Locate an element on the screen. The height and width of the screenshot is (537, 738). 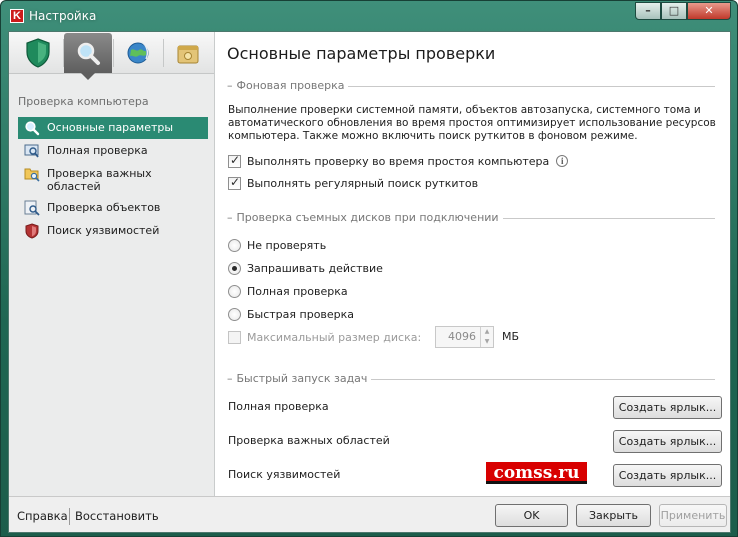
settings-box-icon is located at coordinates (188, 54).